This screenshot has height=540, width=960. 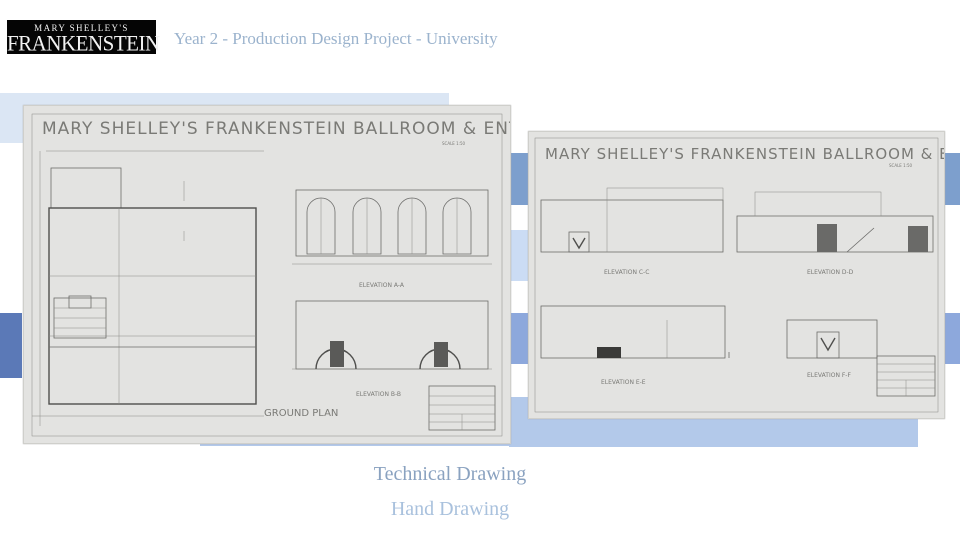 I want to click on sheet1-scale: SCALE 1:50, so click(x=454, y=143).